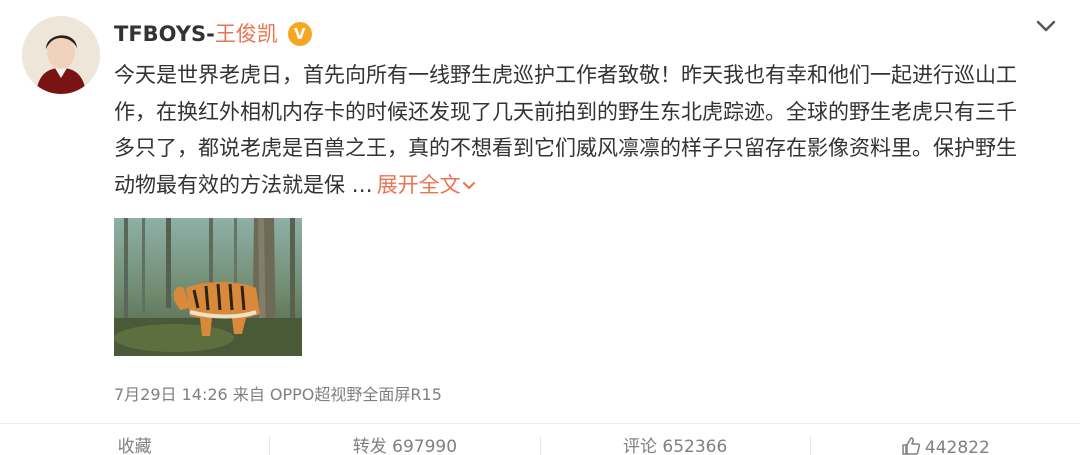 The image size is (1080, 455). What do you see at coordinates (589, 185) in the screenshot?
I see `post-text-line-last: 动物最有效的方法就是保 … 展开全文` at bounding box center [589, 185].